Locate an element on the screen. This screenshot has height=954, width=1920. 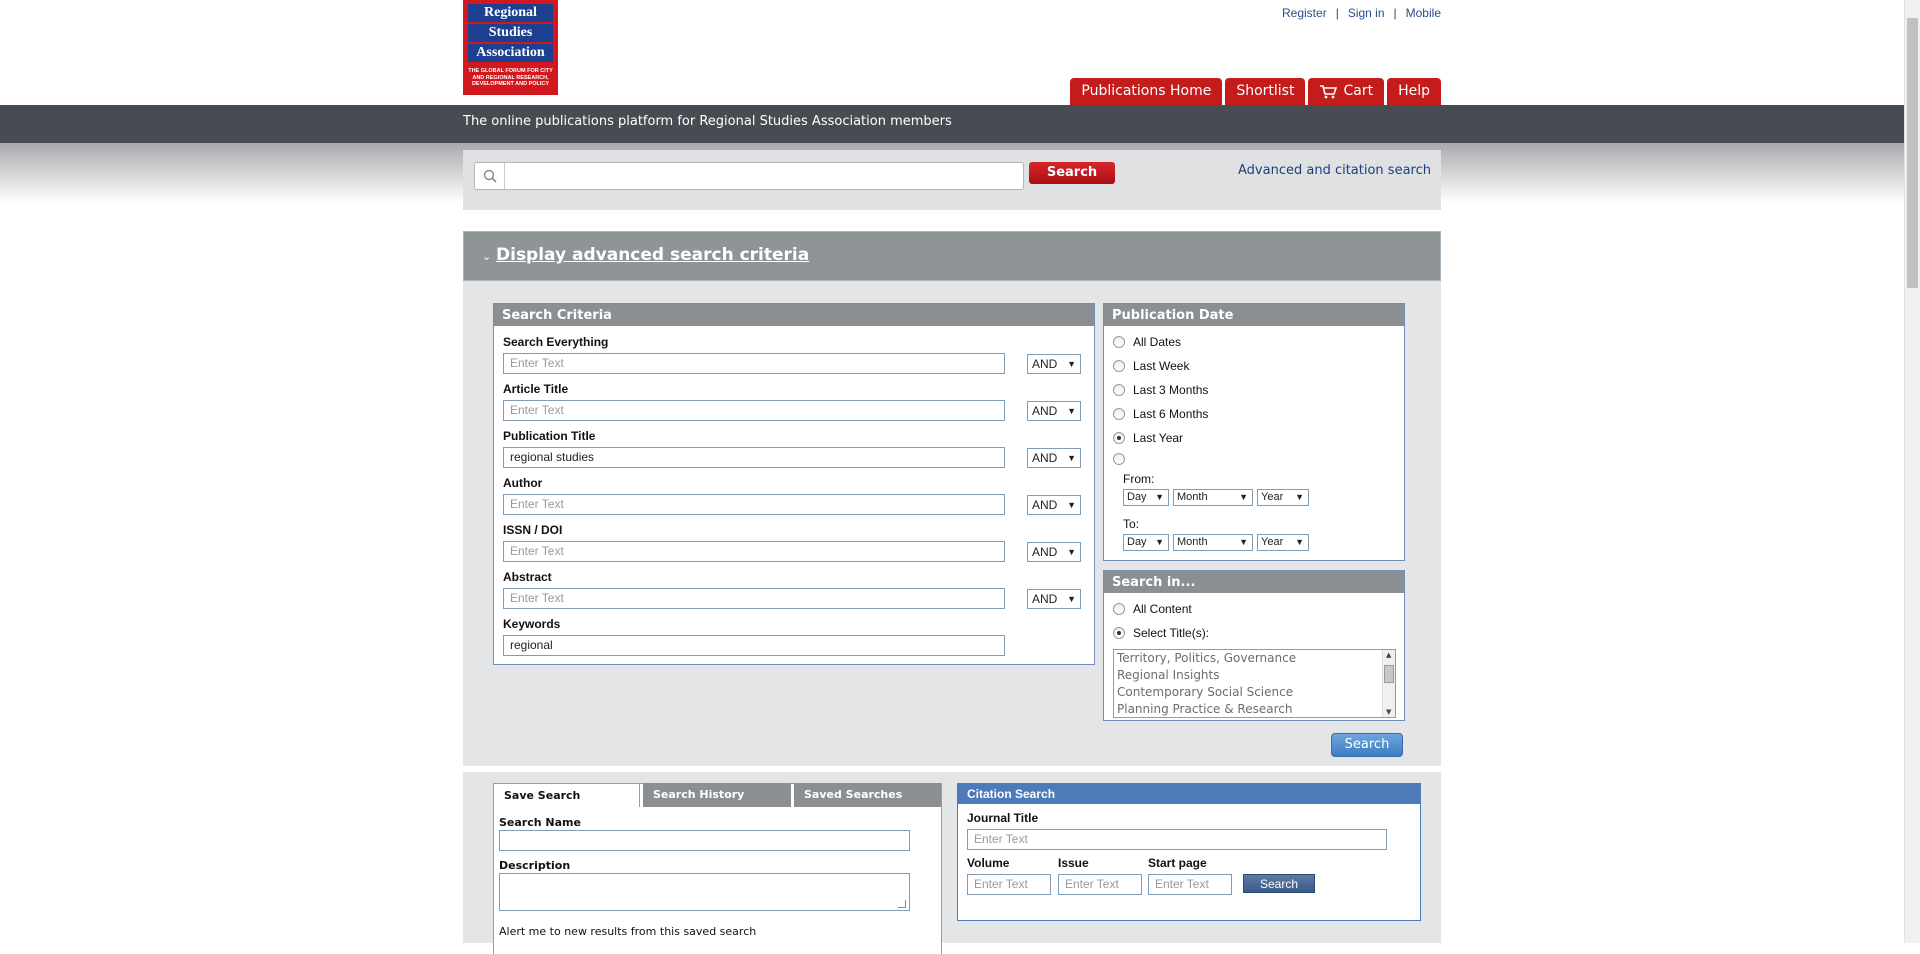
description-textarea is located at coordinates (704, 892).